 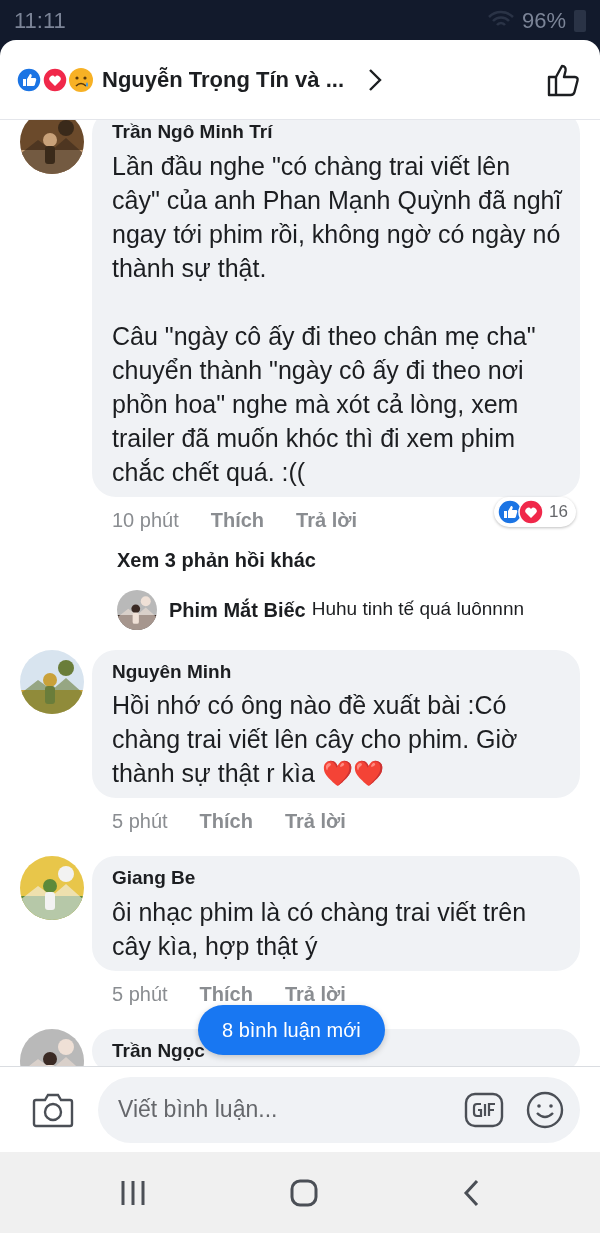 I want to click on author-name: Trần Ngô Minh Trí, so click(x=337, y=133).